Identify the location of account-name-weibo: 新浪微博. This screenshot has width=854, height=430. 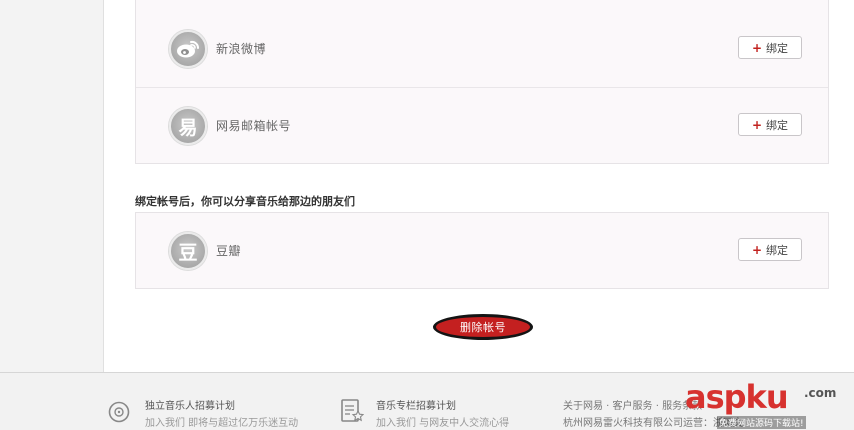
(241, 49).